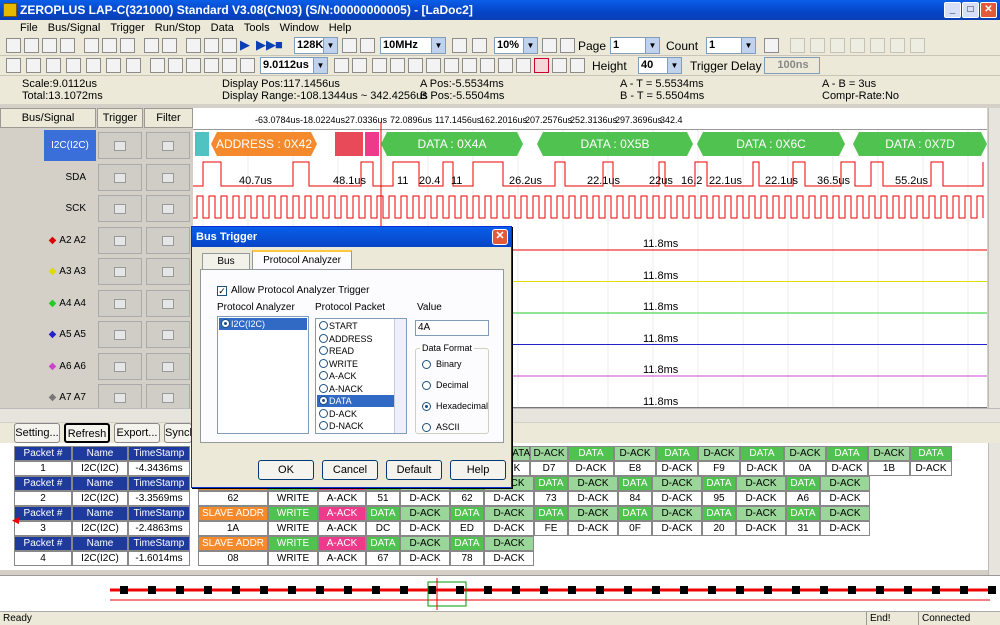 This screenshot has height=625, width=1000. I want to click on freq-icon, so click(367, 45).